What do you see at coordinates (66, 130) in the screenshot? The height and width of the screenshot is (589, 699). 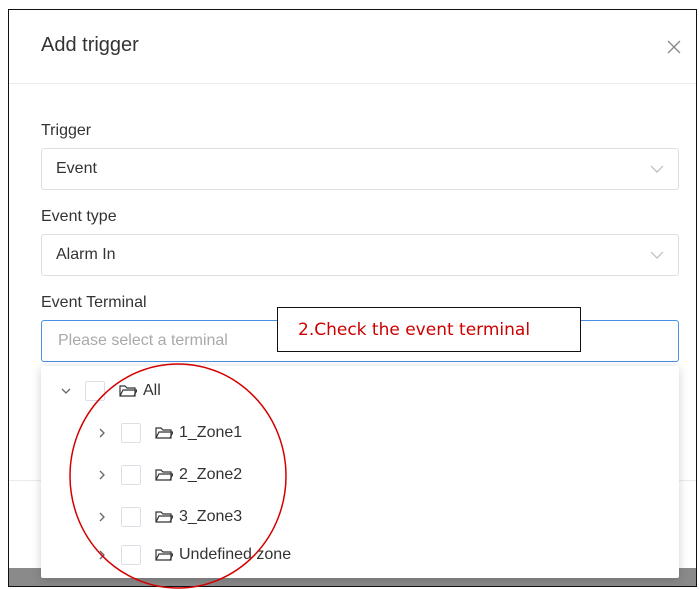 I see `trigger-label: Trigger` at bounding box center [66, 130].